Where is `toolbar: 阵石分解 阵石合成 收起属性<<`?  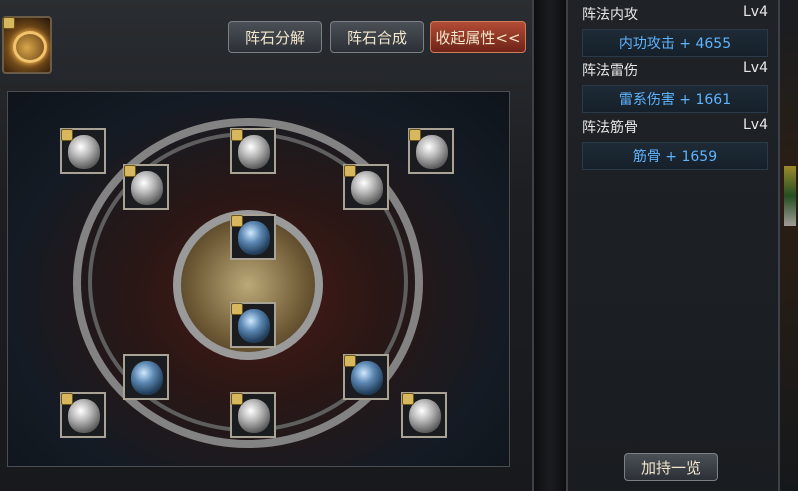 toolbar: 阵石分解 阵石合成 收起属性<< is located at coordinates (267, 44).